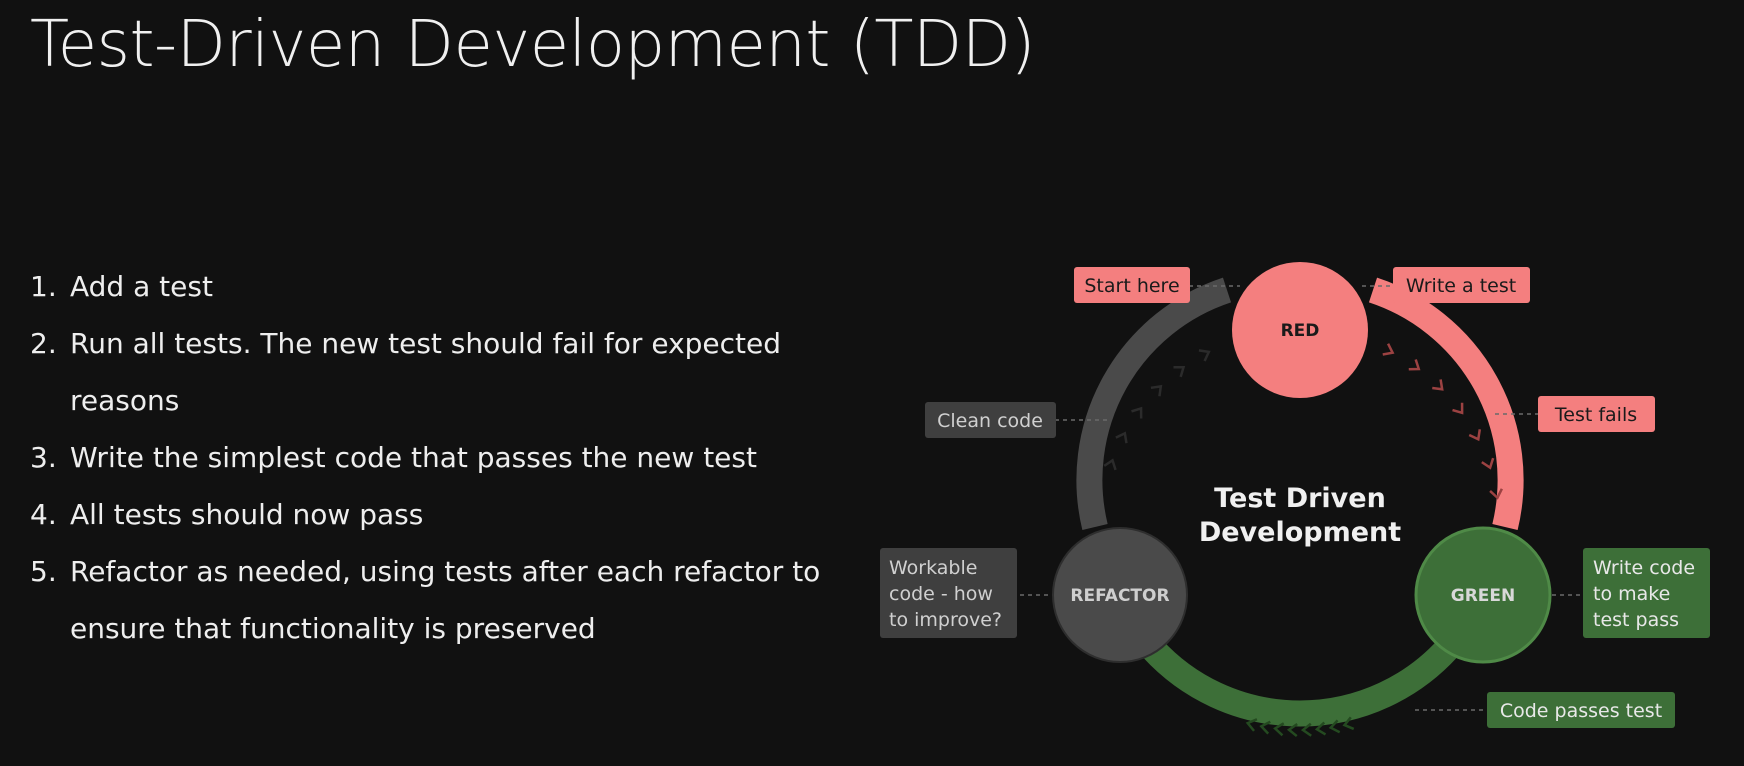 The image size is (1744, 766). Describe the element at coordinates (1483, 596) in the screenshot. I see `green-node-label: GREEN` at that location.